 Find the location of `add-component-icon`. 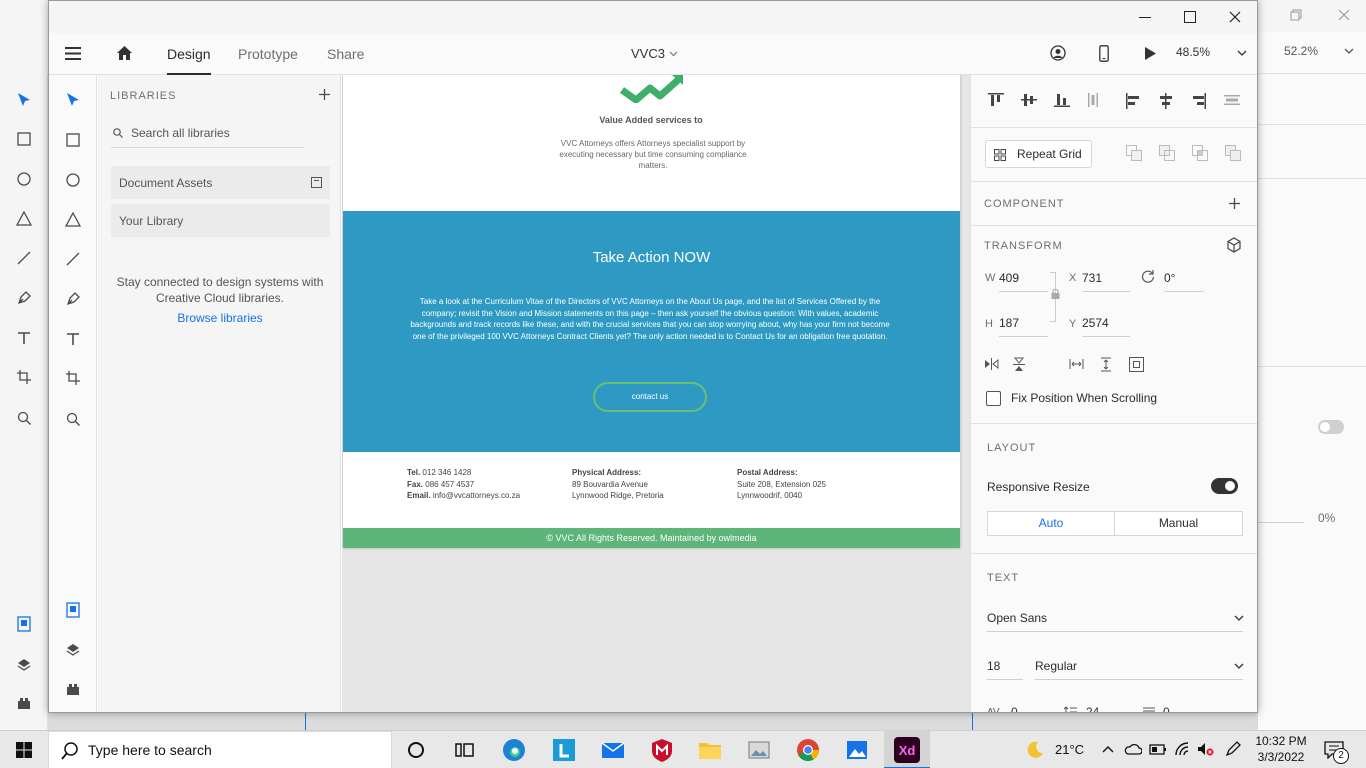

add-component-icon is located at coordinates (1234, 203).